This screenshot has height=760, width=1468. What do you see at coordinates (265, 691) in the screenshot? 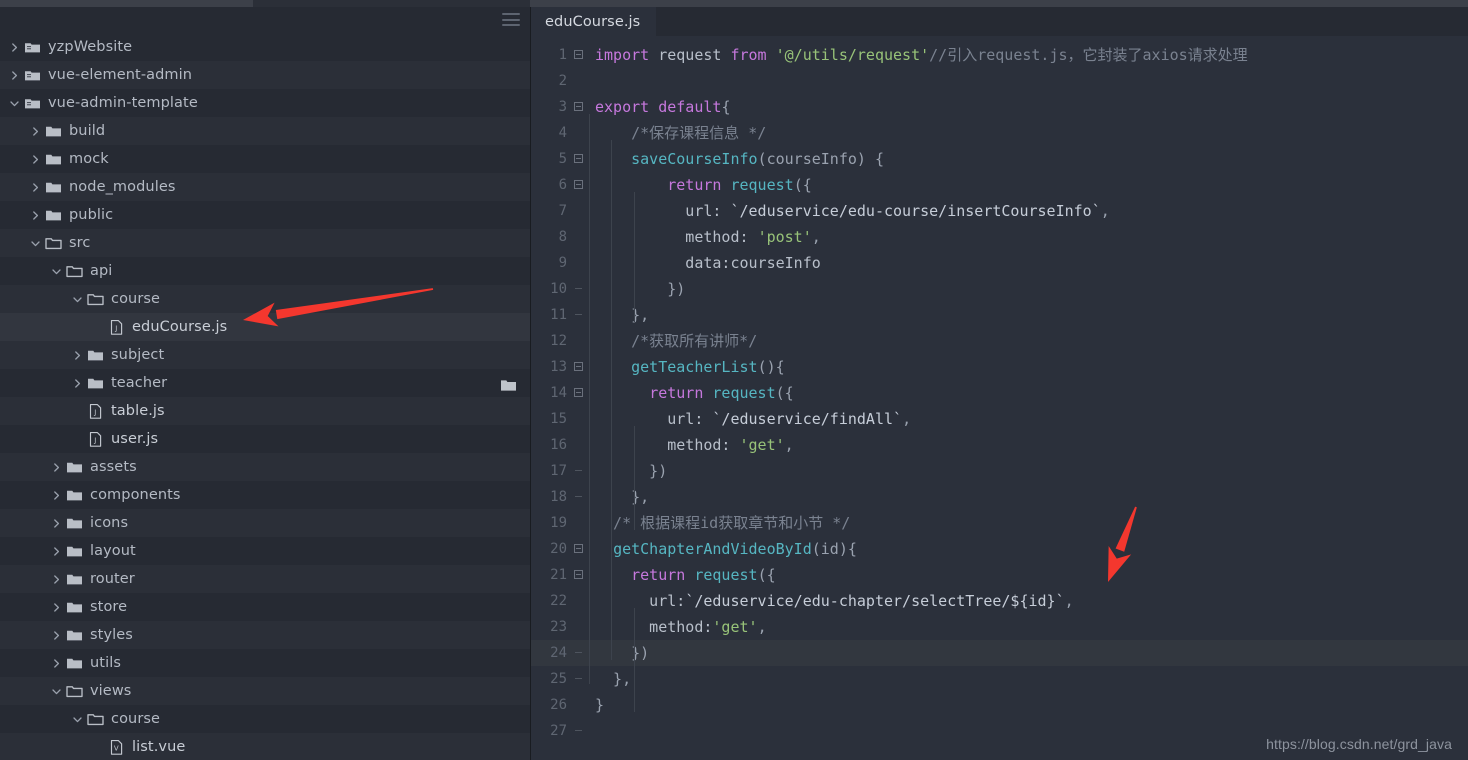
I see `tree-folder-views: views` at bounding box center [265, 691].